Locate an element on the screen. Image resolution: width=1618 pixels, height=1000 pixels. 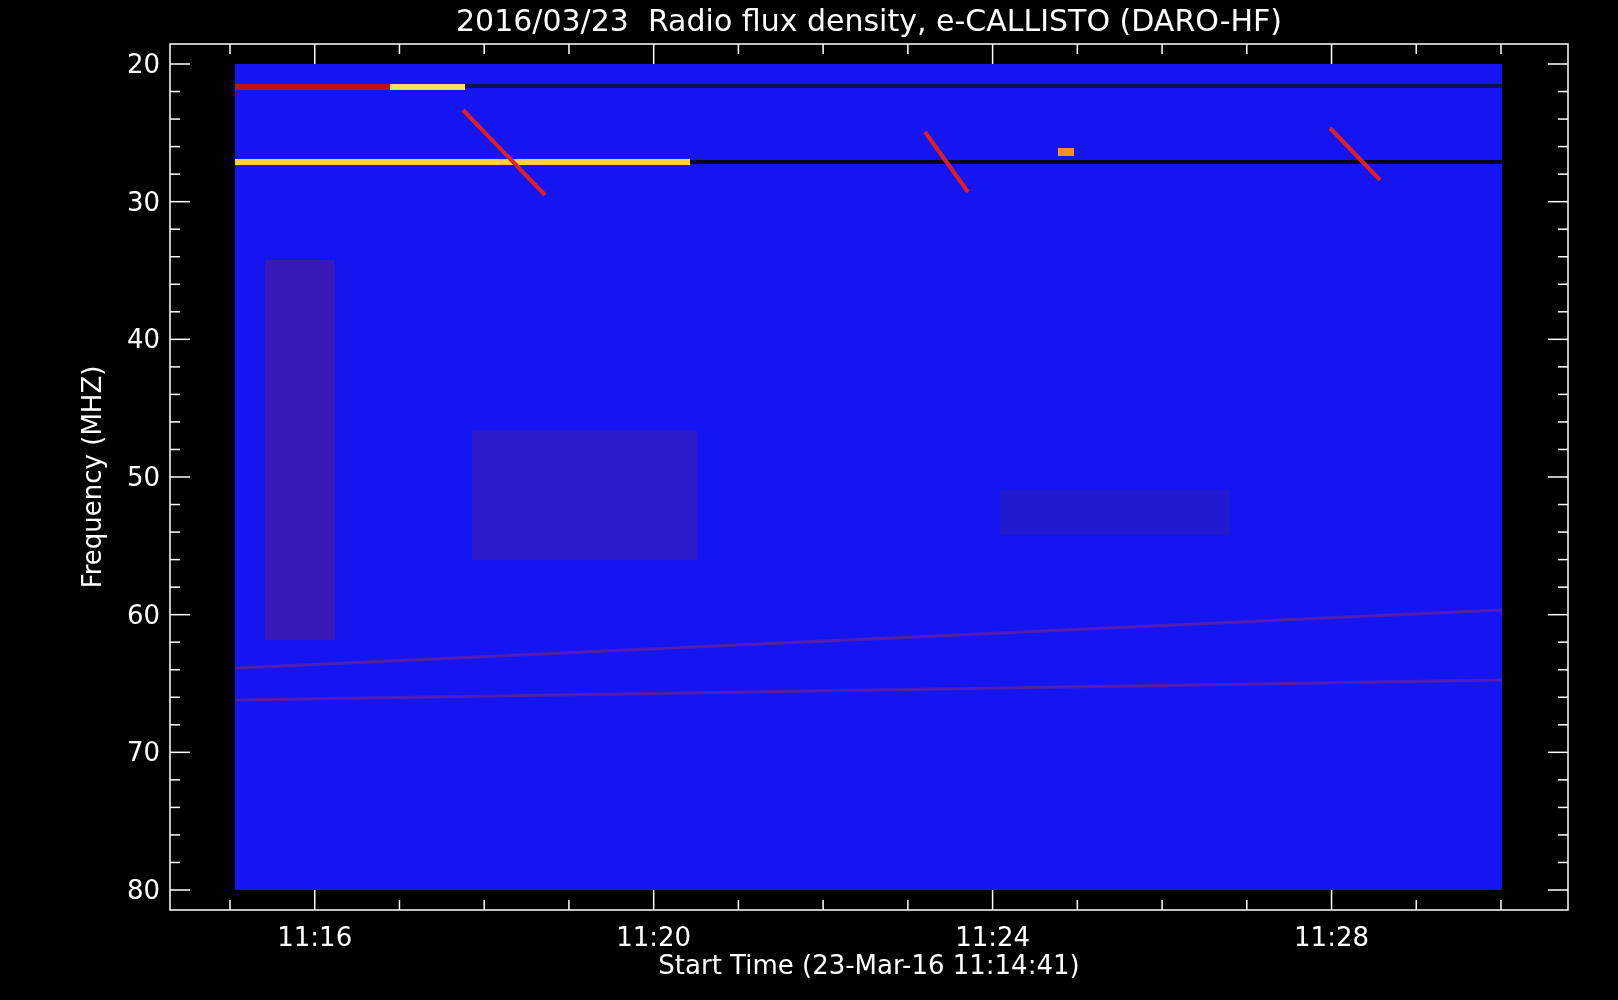
x-tick-label: 11:20 is located at coordinates (654, 937).